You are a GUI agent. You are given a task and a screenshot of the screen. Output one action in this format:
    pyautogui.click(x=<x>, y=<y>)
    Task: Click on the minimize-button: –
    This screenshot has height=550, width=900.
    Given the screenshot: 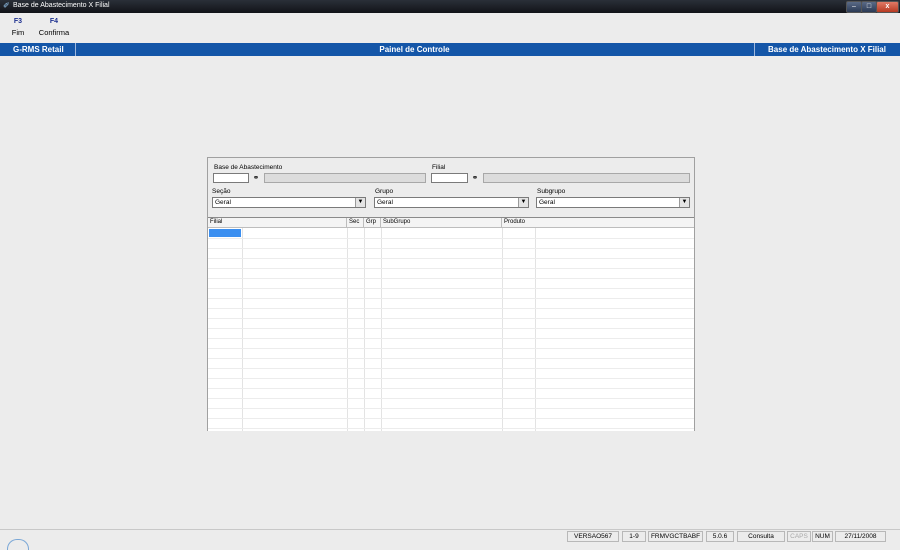 What is the action you would take?
    pyautogui.click(x=854, y=7)
    